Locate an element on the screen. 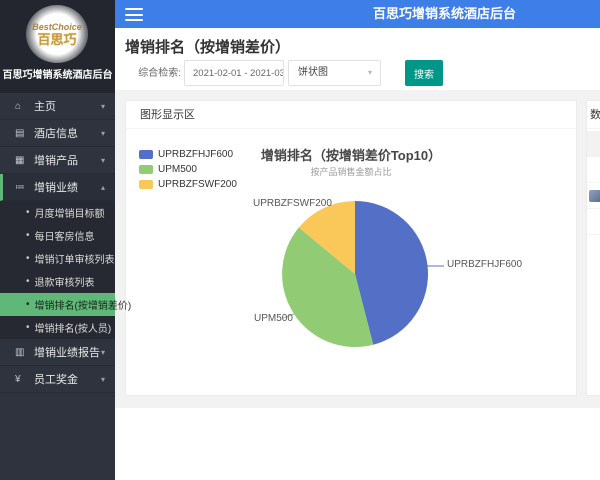  sidebar-app-title: 百思巧增销系统酒店后台 is located at coordinates (57, 78).